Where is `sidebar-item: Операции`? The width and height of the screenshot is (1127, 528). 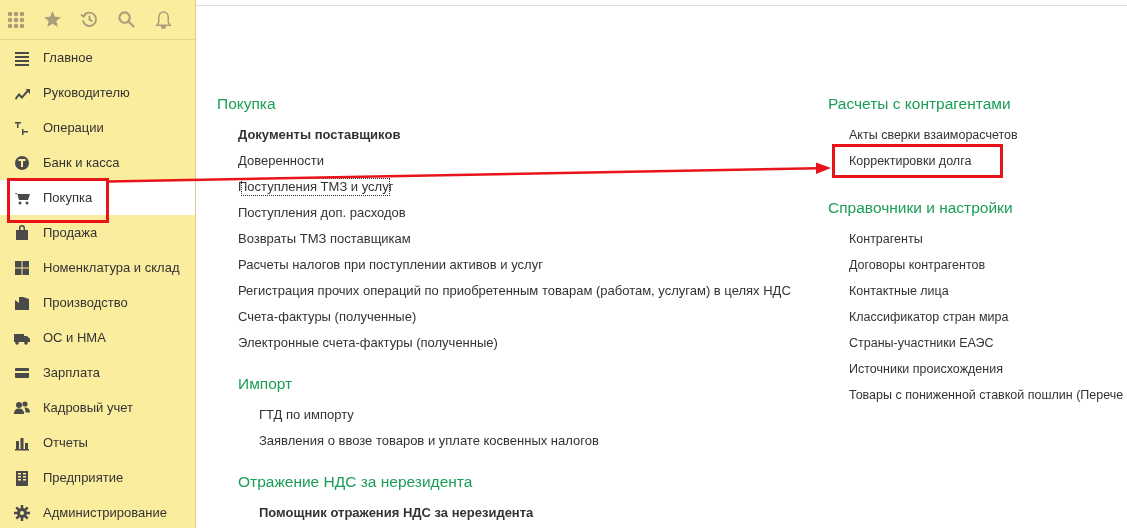 sidebar-item: Операции is located at coordinates (97, 127).